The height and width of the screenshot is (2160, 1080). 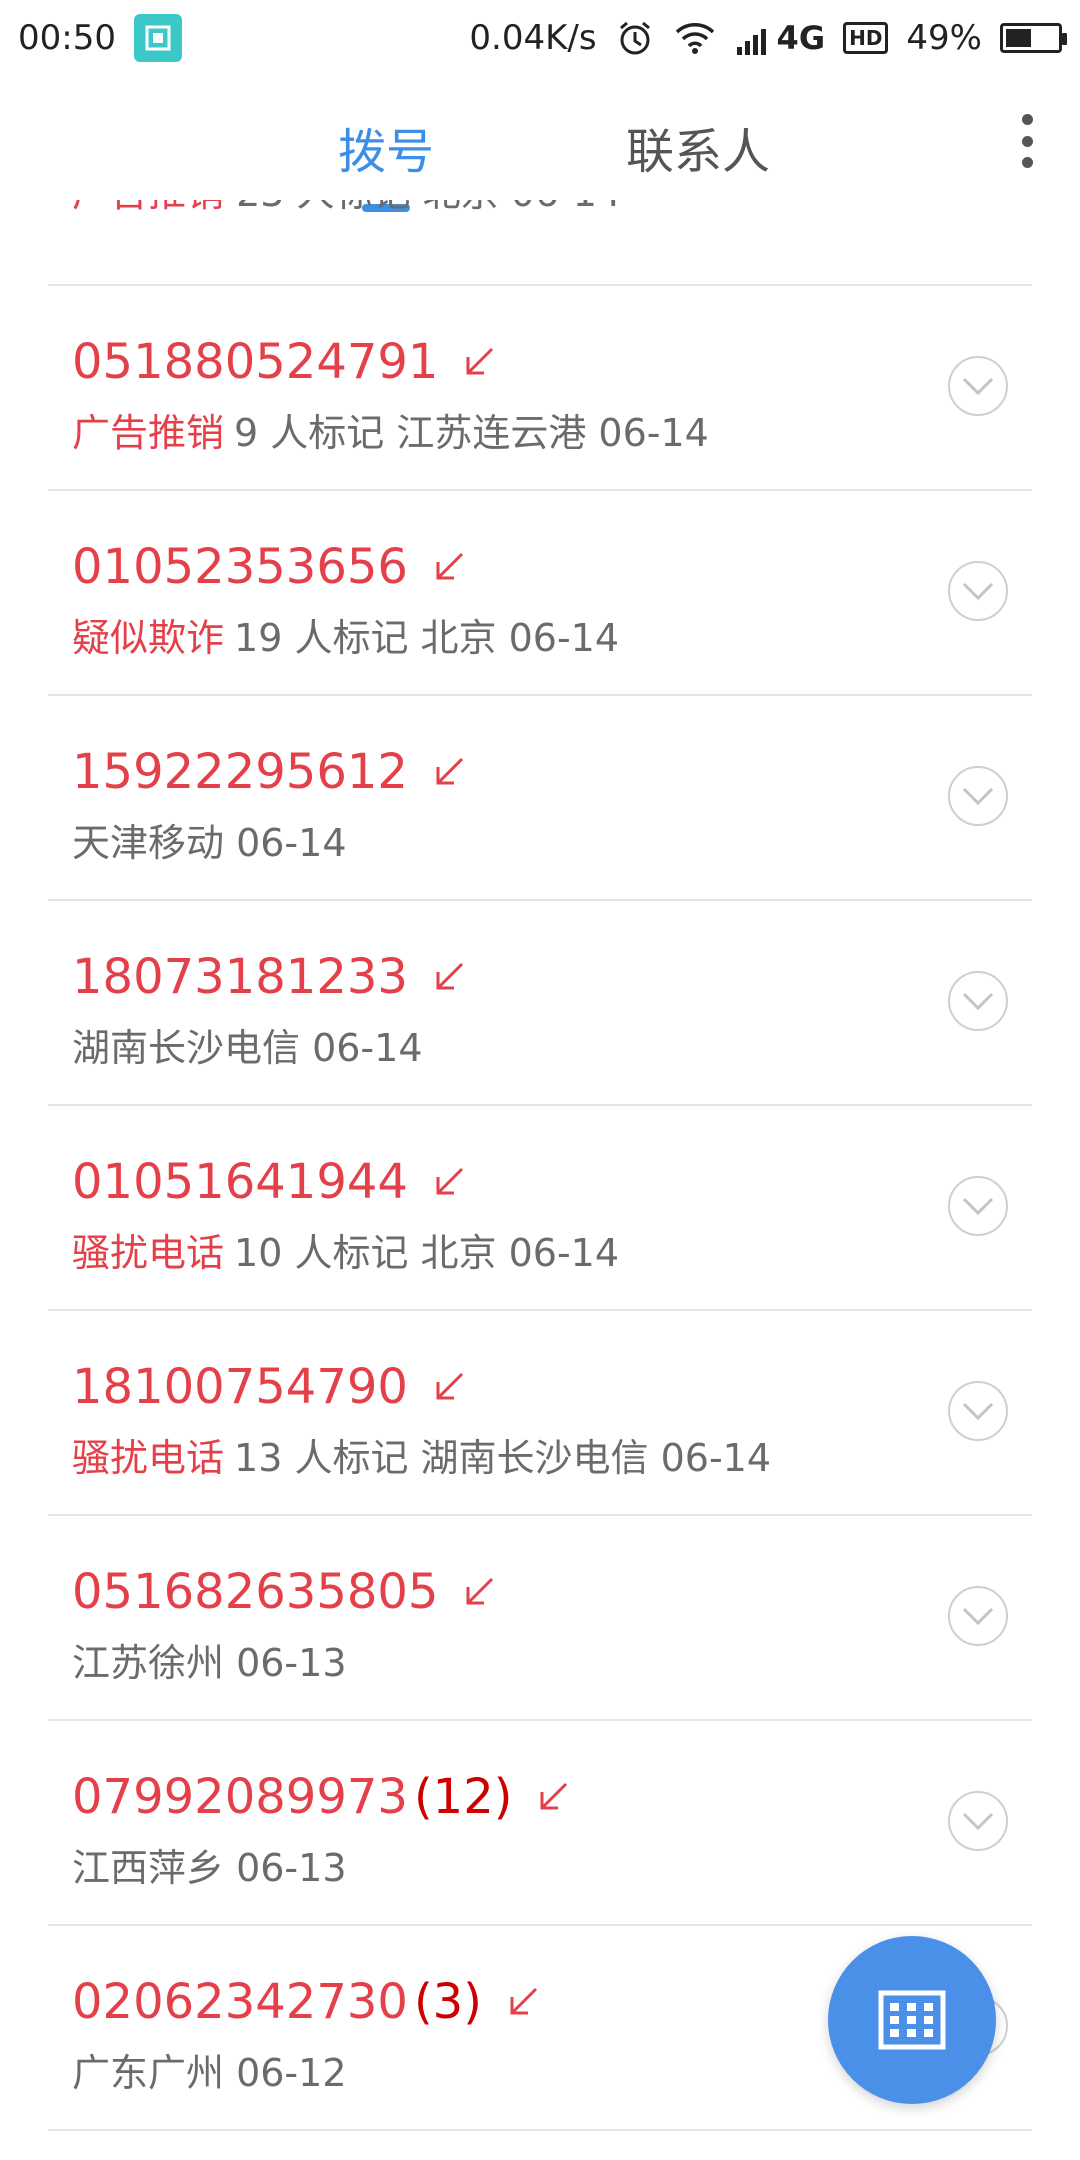 I want to click on call-subline: 天津移动 06-14, so click(x=209, y=839).